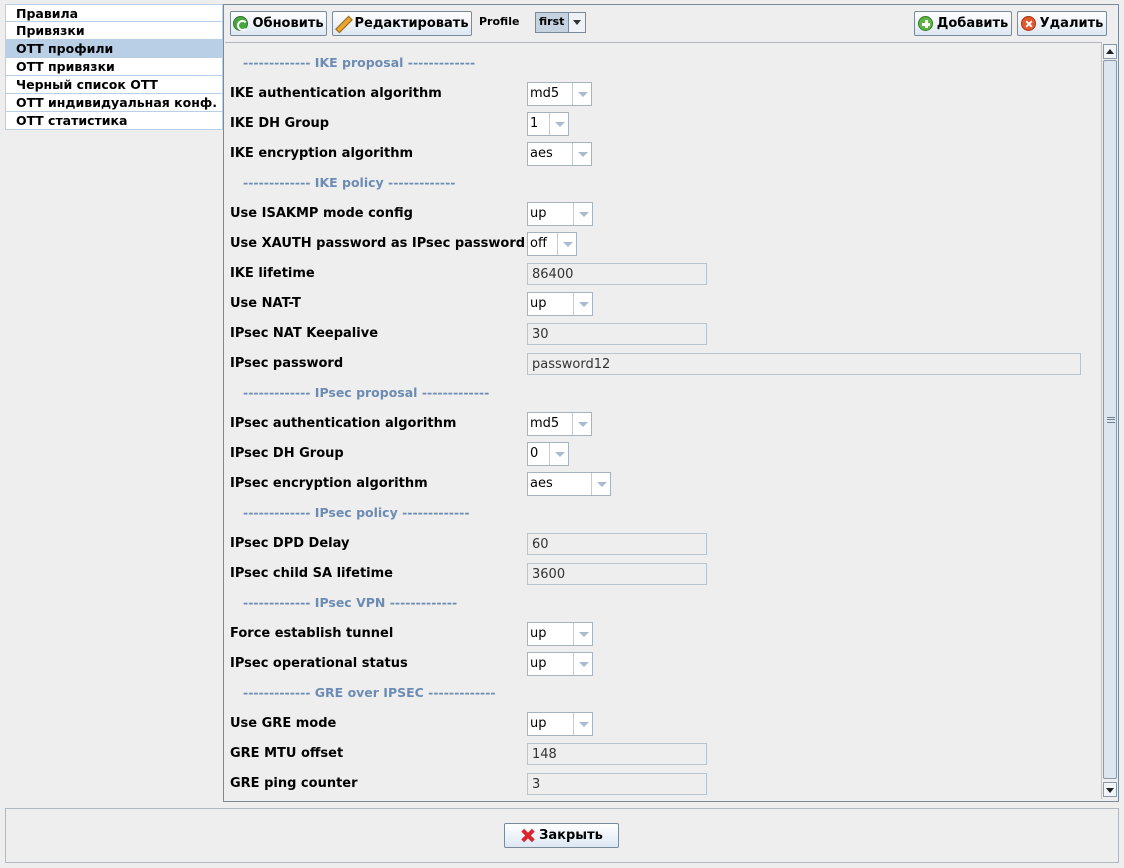 Image resolution: width=1124 pixels, height=868 pixels. Describe the element at coordinates (538, 303) in the screenshot. I see `nat-t-value: up` at that location.